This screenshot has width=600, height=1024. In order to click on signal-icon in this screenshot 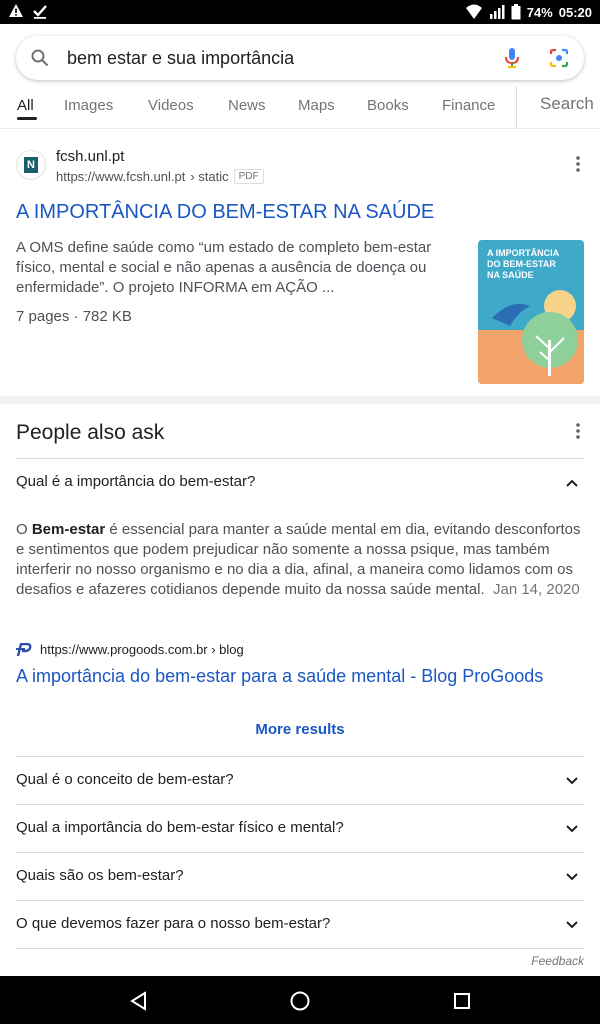, I will do `click(497, 12)`.